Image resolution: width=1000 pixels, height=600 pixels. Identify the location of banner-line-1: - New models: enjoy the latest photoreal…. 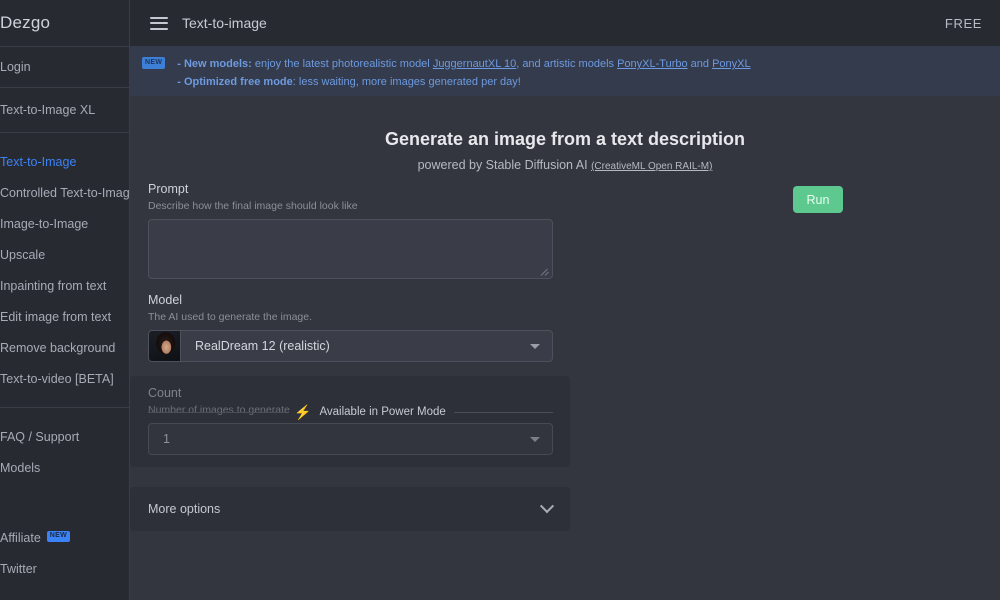
(463, 64).